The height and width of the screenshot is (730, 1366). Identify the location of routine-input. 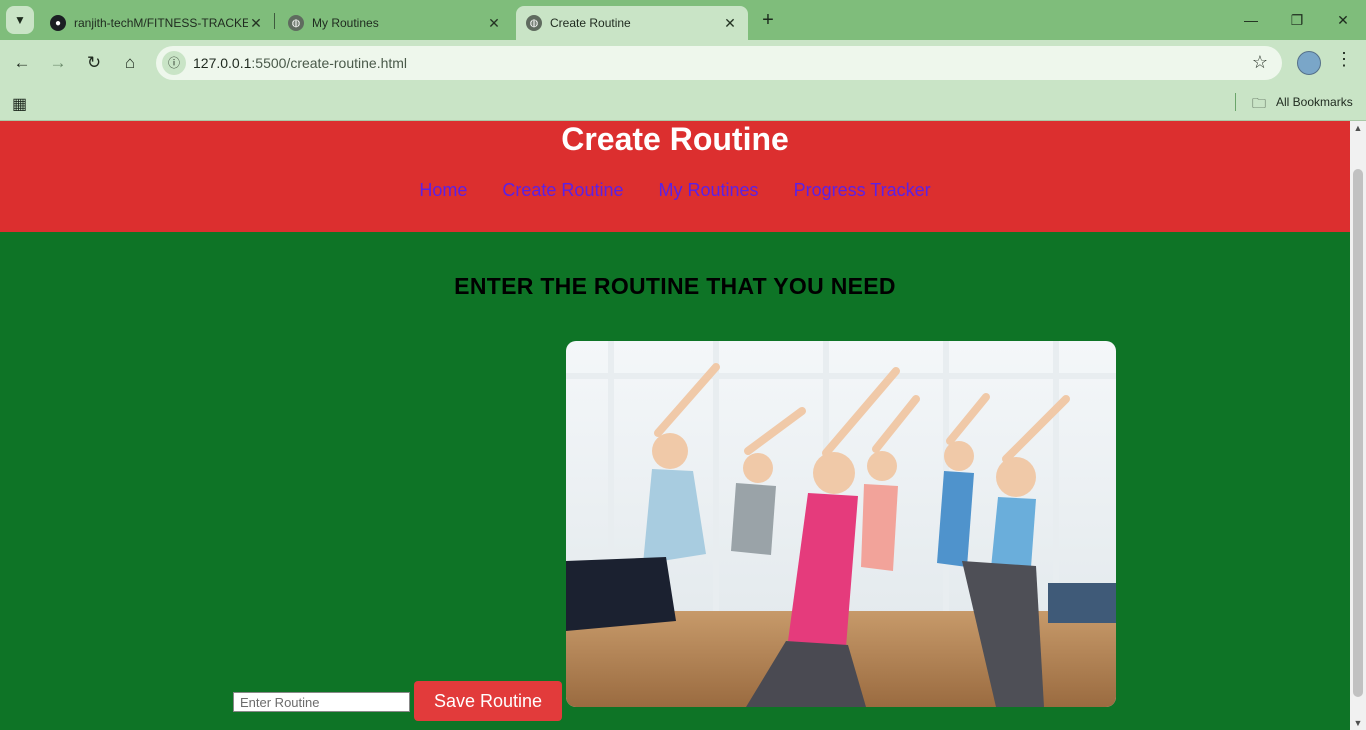
(321, 702).